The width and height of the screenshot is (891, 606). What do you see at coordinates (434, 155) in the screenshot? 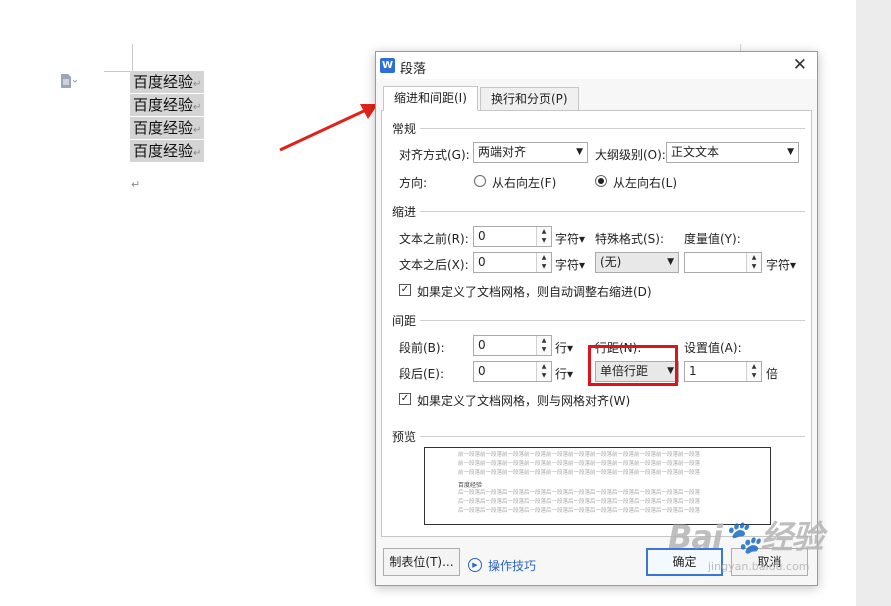
I see `alignment-label: 对齐方式(G):` at bounding box center [434, 155].